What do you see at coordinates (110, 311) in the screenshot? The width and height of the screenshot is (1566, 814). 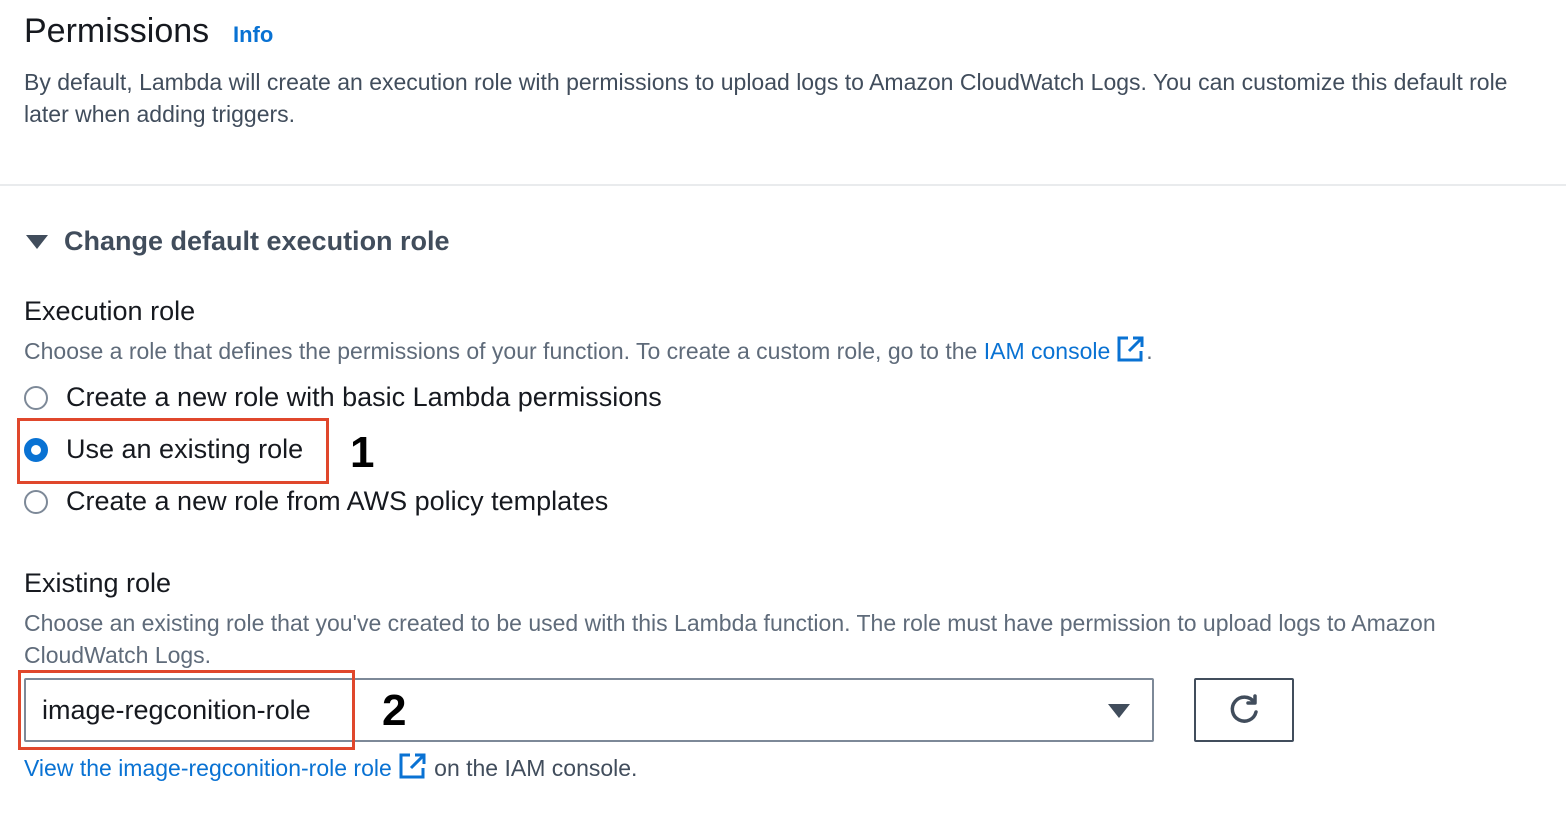 I see `execution-role-label: Execution role` at bounding box center [110, 311].